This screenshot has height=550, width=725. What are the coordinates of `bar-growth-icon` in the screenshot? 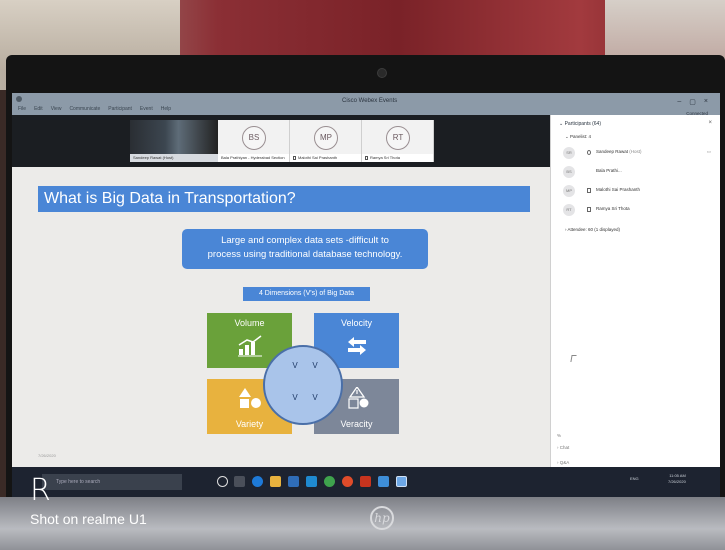 It's located at (250, 346).